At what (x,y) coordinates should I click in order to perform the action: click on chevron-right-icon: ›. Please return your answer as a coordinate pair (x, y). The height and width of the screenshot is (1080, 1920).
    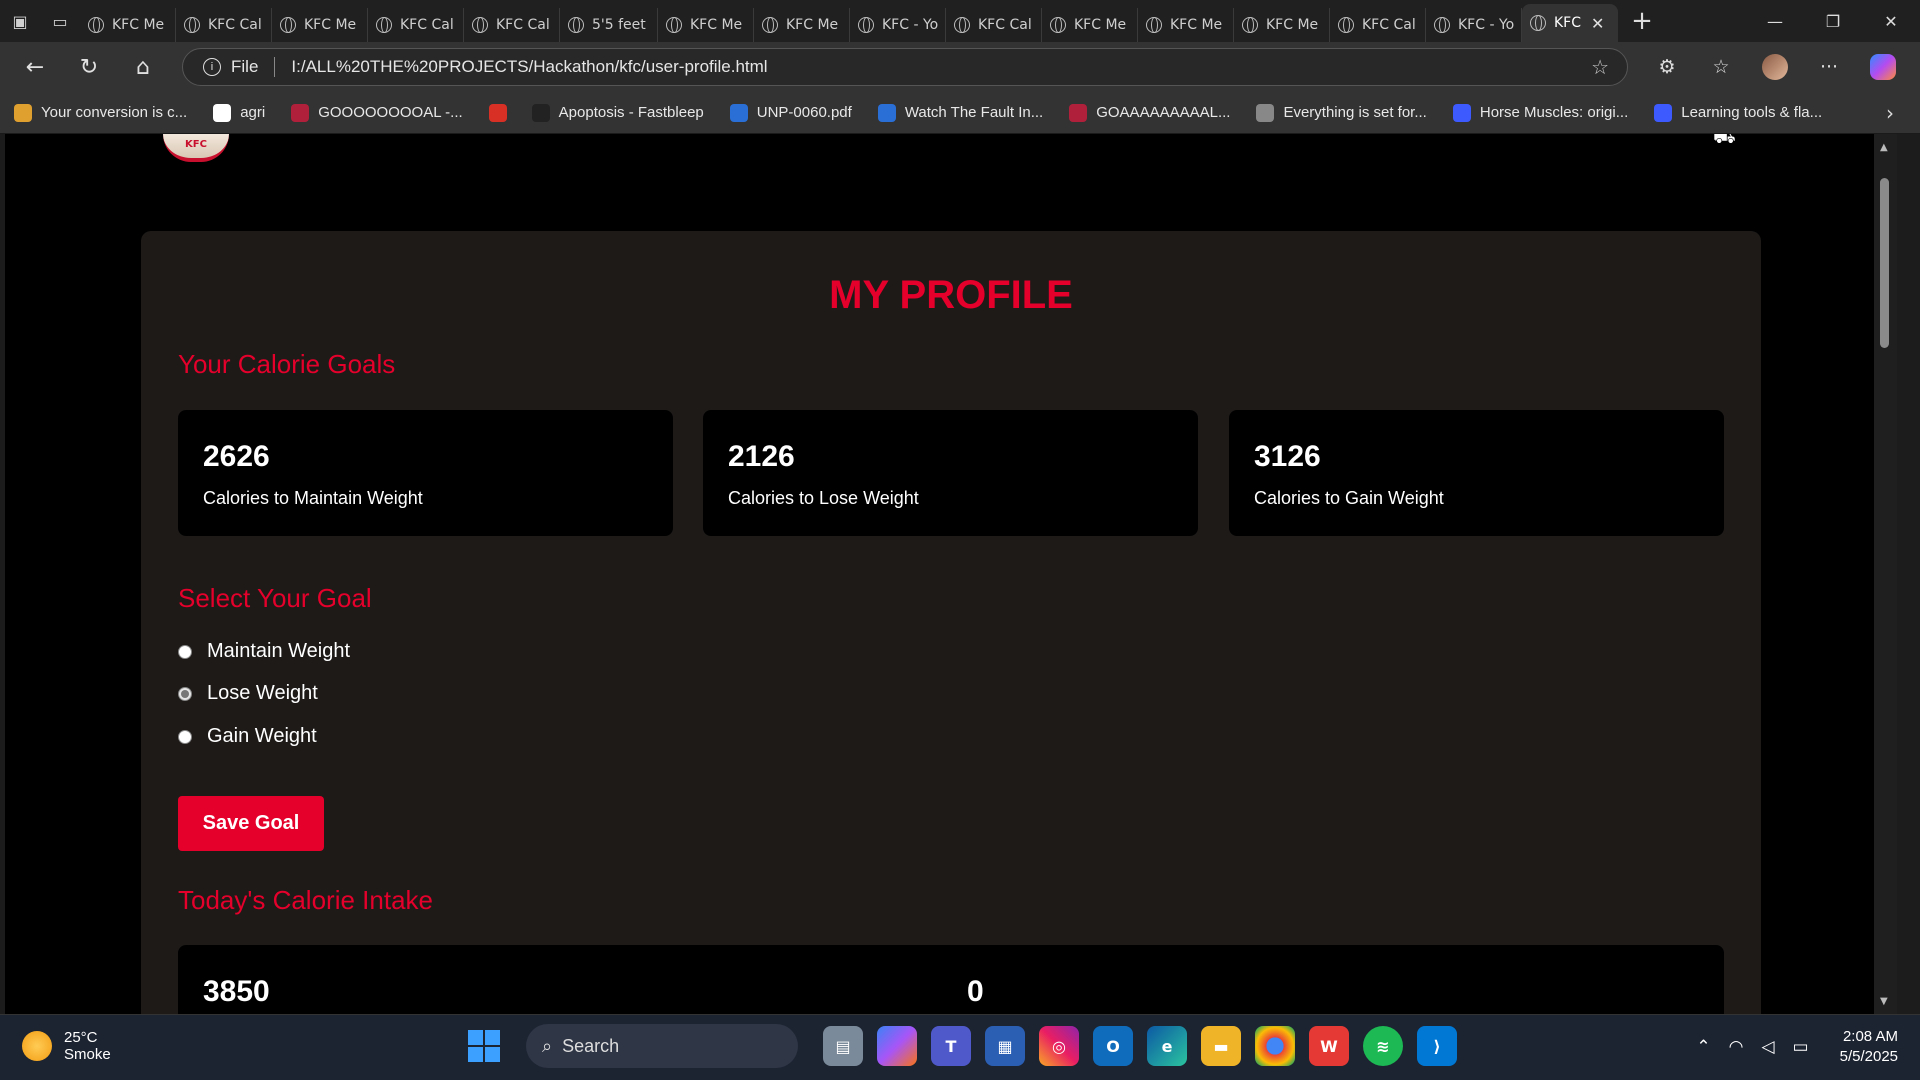
    Looking at the image, I should click on (1890, 113).